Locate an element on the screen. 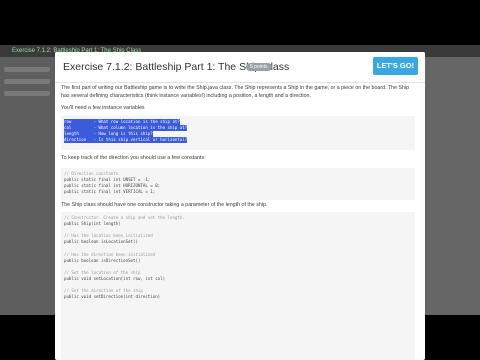 This screenshot has height=360, width=480. letterbox-top is located at coordinates (240, 22).